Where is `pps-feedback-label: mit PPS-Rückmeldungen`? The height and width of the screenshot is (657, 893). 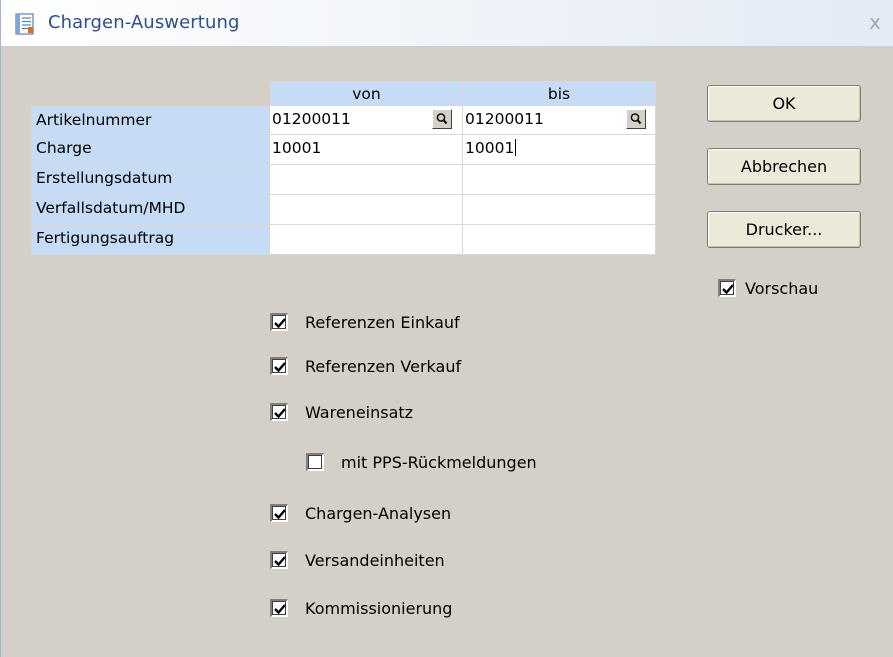 pps-feedback-label: mit PPS-Rückmeldungen is located at coordinates (439, 462).